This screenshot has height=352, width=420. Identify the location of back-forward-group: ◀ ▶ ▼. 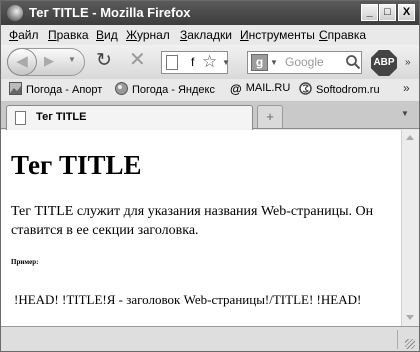
(46, 62).